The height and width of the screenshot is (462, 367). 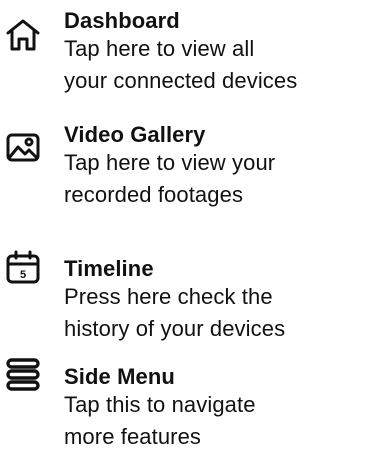 I want to click on help-item-description-line: recorded footages, so click(x=154, y=194).